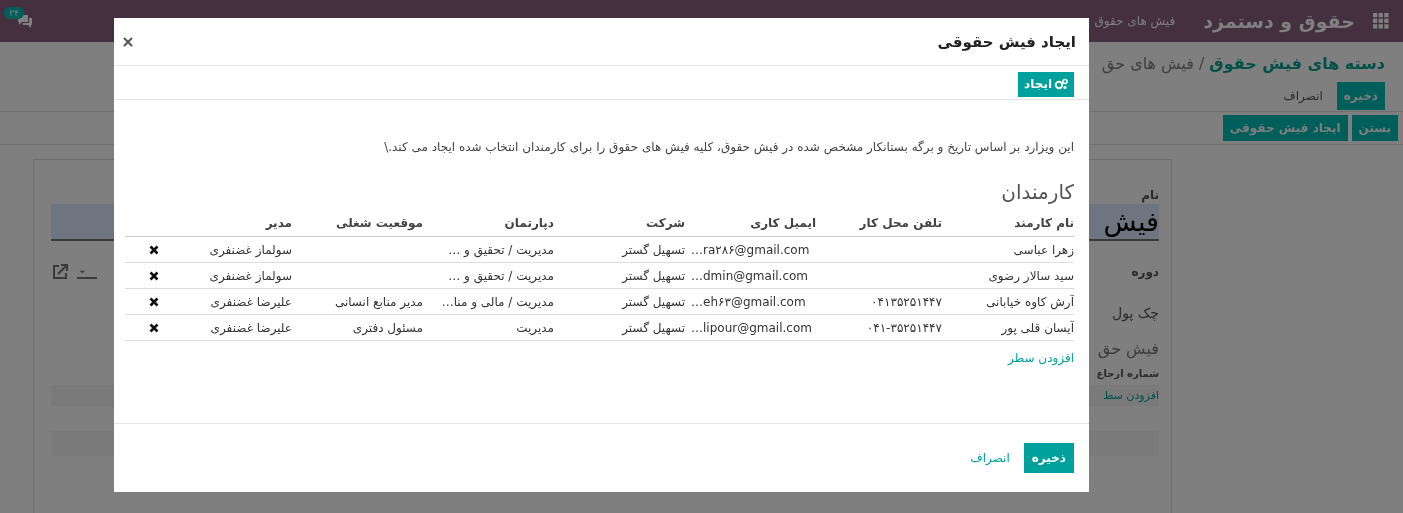 Image resolution: width=1403 pixels, height=513 pixels. What do you see at coordinates (1150, 195) in the screenshot?
I see `field-label: نام` at bounding box center [1150, 195].